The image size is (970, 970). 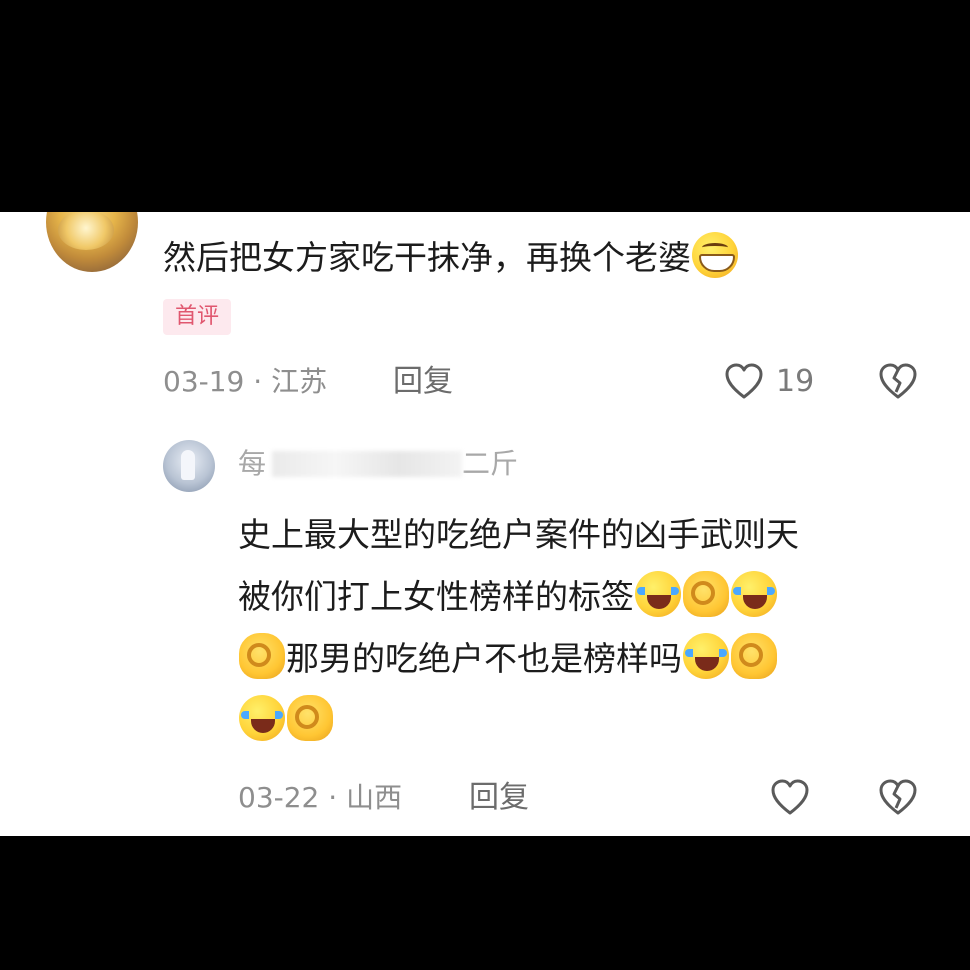 What do you see at coordinates (715, 255) in the screenshot?
I see `grinning-face-emoji-icon` at bounding box center [715, 255].